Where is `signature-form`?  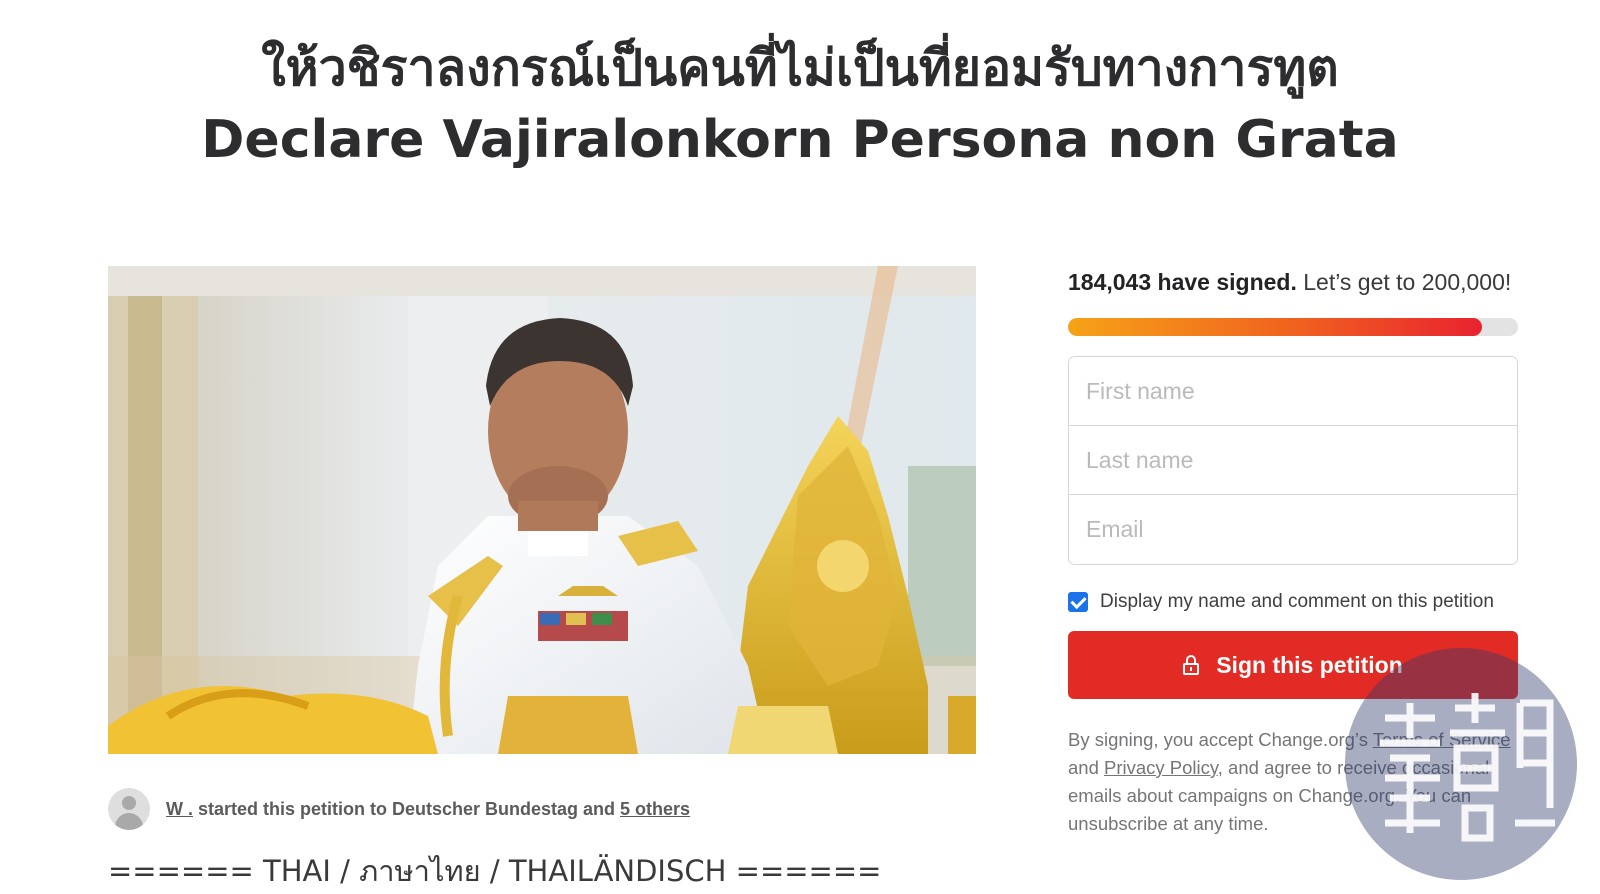
signature-form is located at coordinates (1293, 460).